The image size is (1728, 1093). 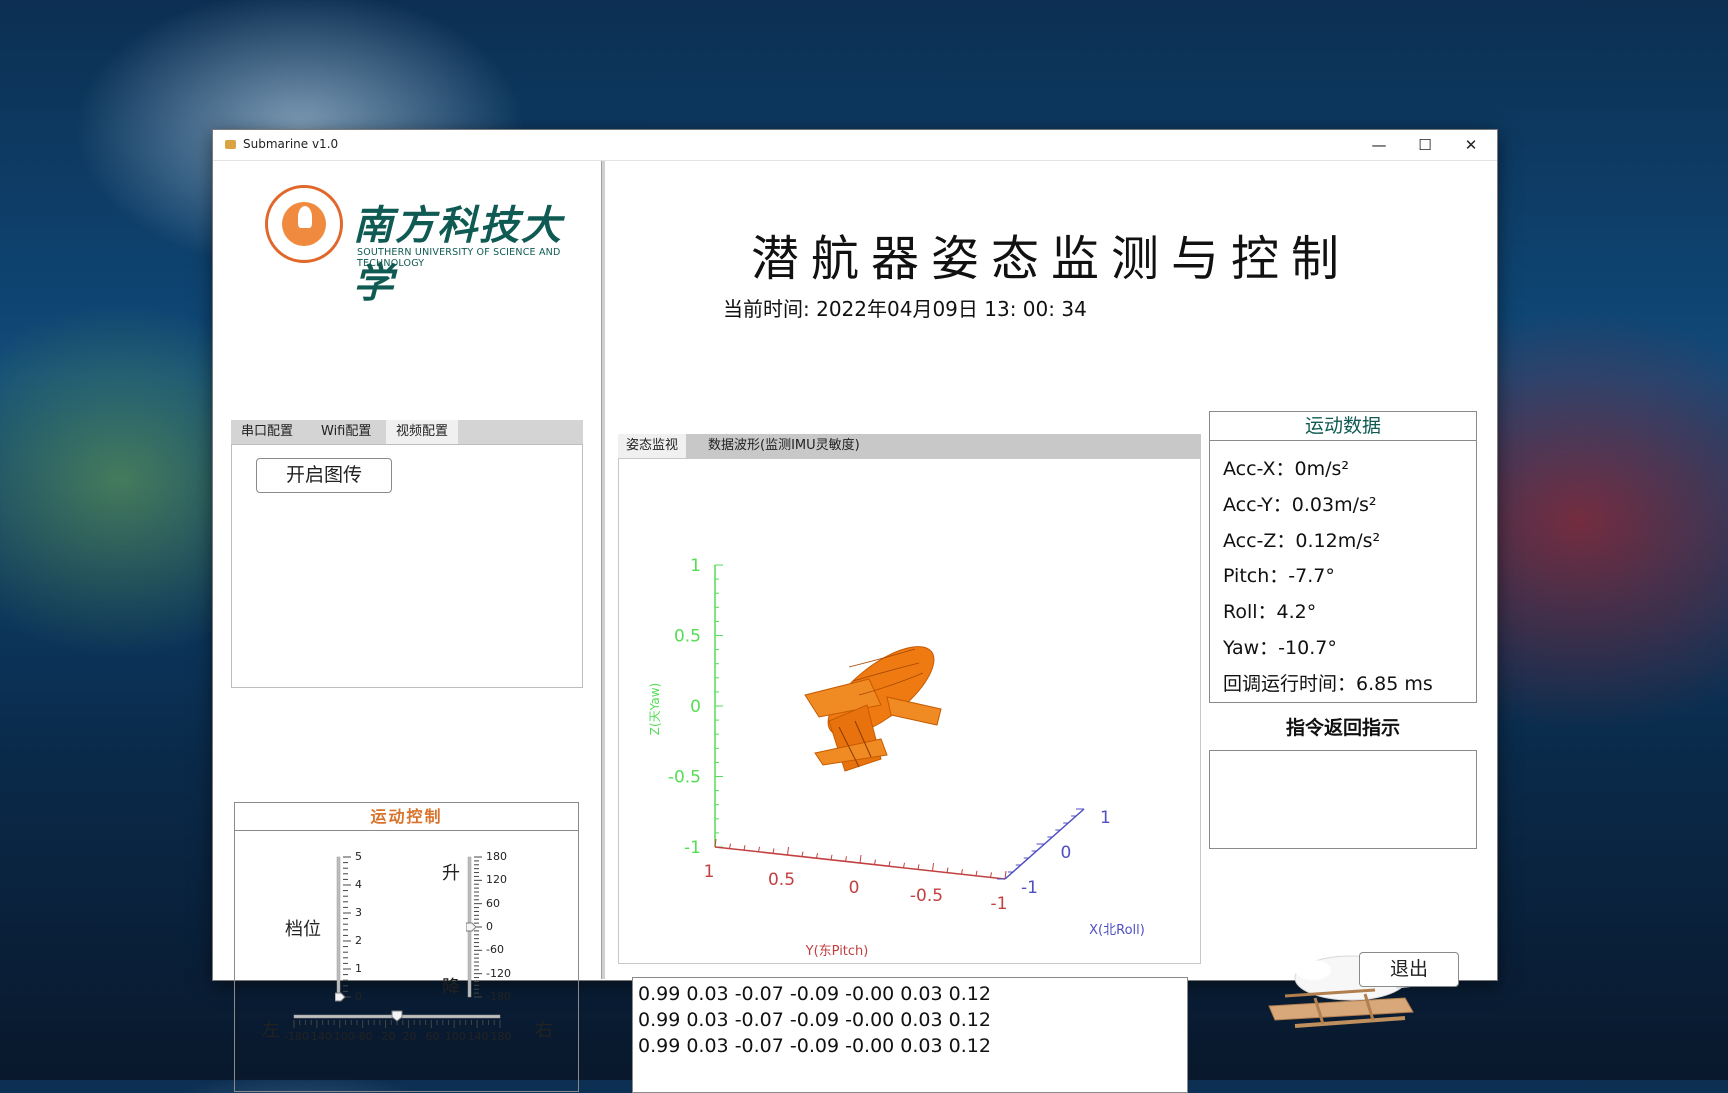 What do you see at coordinates (837, 951) in the screenshot?
I see `y-axis-label: Y(东Pitch)` at bounding box center [837, 951].